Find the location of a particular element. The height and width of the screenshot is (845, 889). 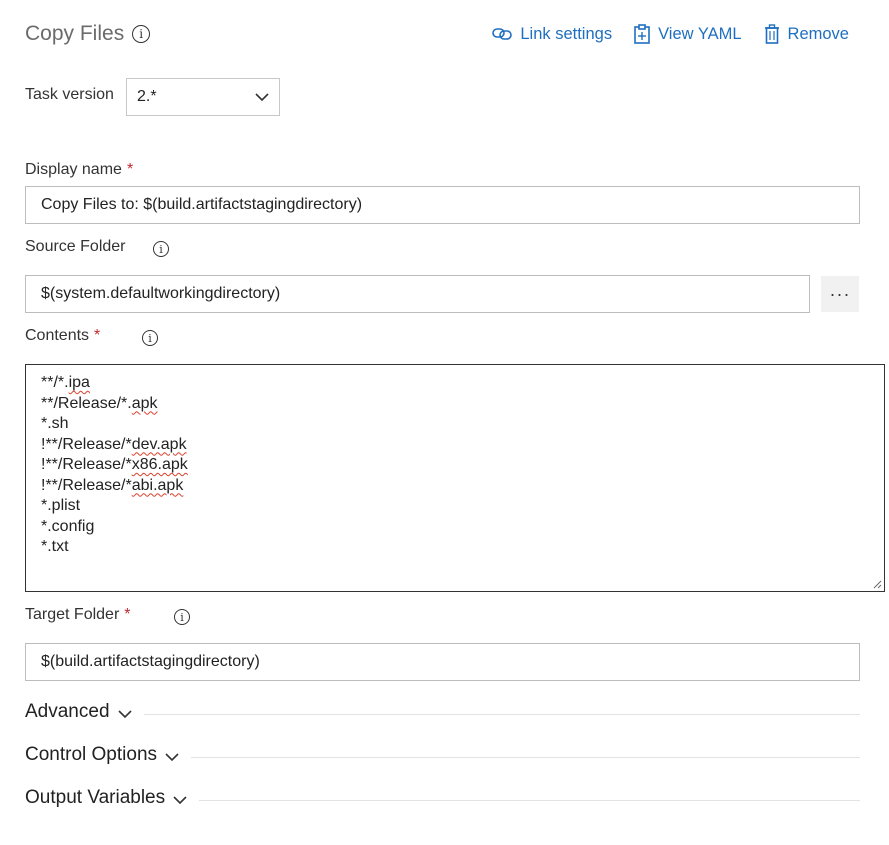

task-version-value: 2.* is located at coordinates (147, 96).